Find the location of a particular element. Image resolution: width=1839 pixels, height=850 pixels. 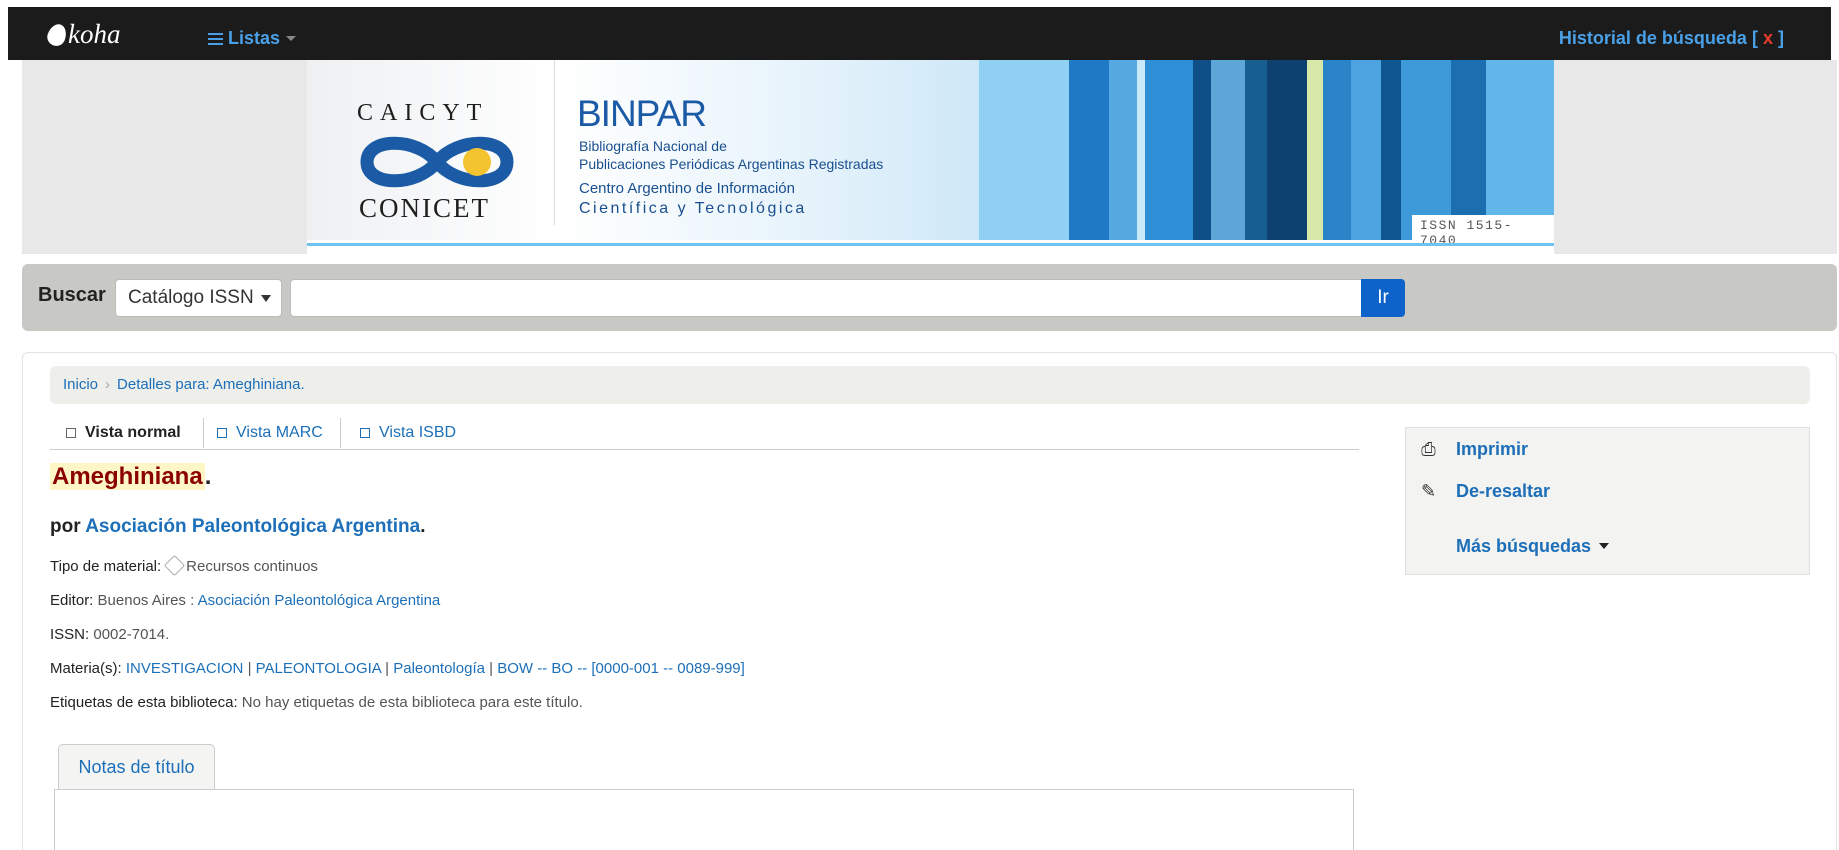

issn-field: ISSN: 0002-7014. is located at coordinates (109, 634).